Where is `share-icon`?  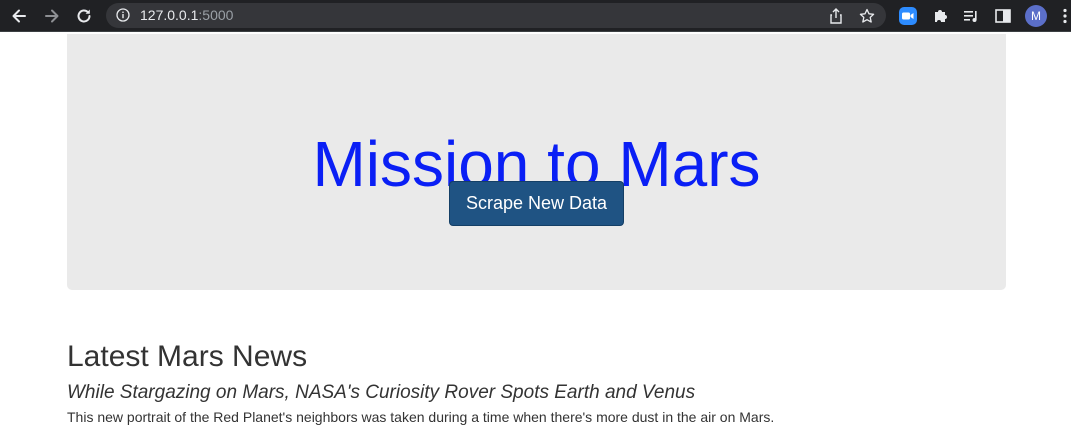 share-icon is located at coordinates (836, 16).